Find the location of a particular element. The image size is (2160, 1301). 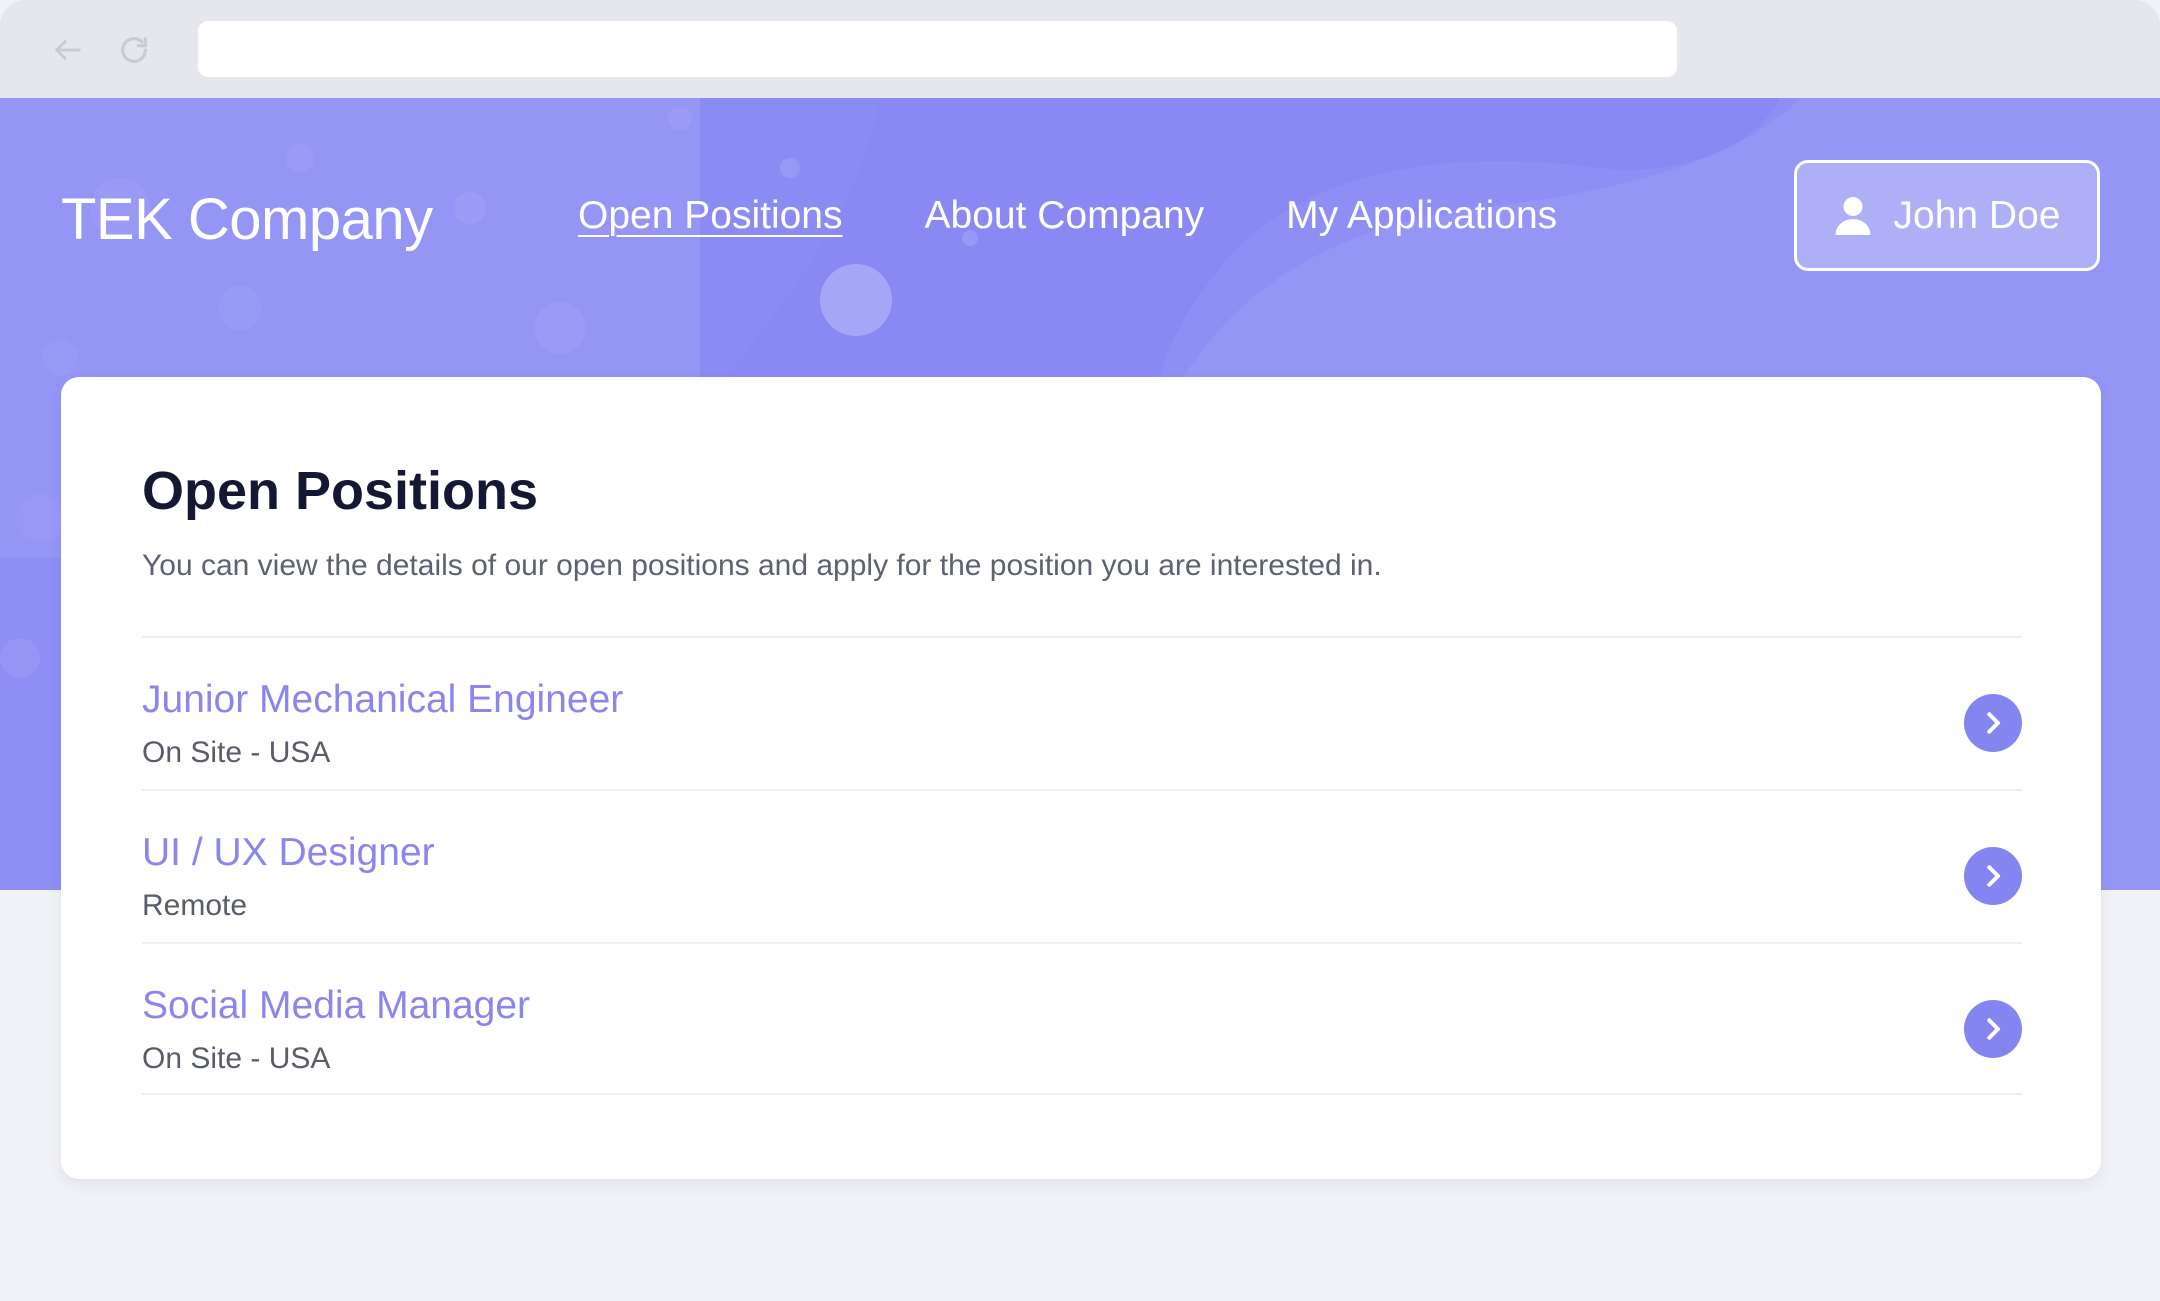

reload-icon is located at coordinates (134, 50).